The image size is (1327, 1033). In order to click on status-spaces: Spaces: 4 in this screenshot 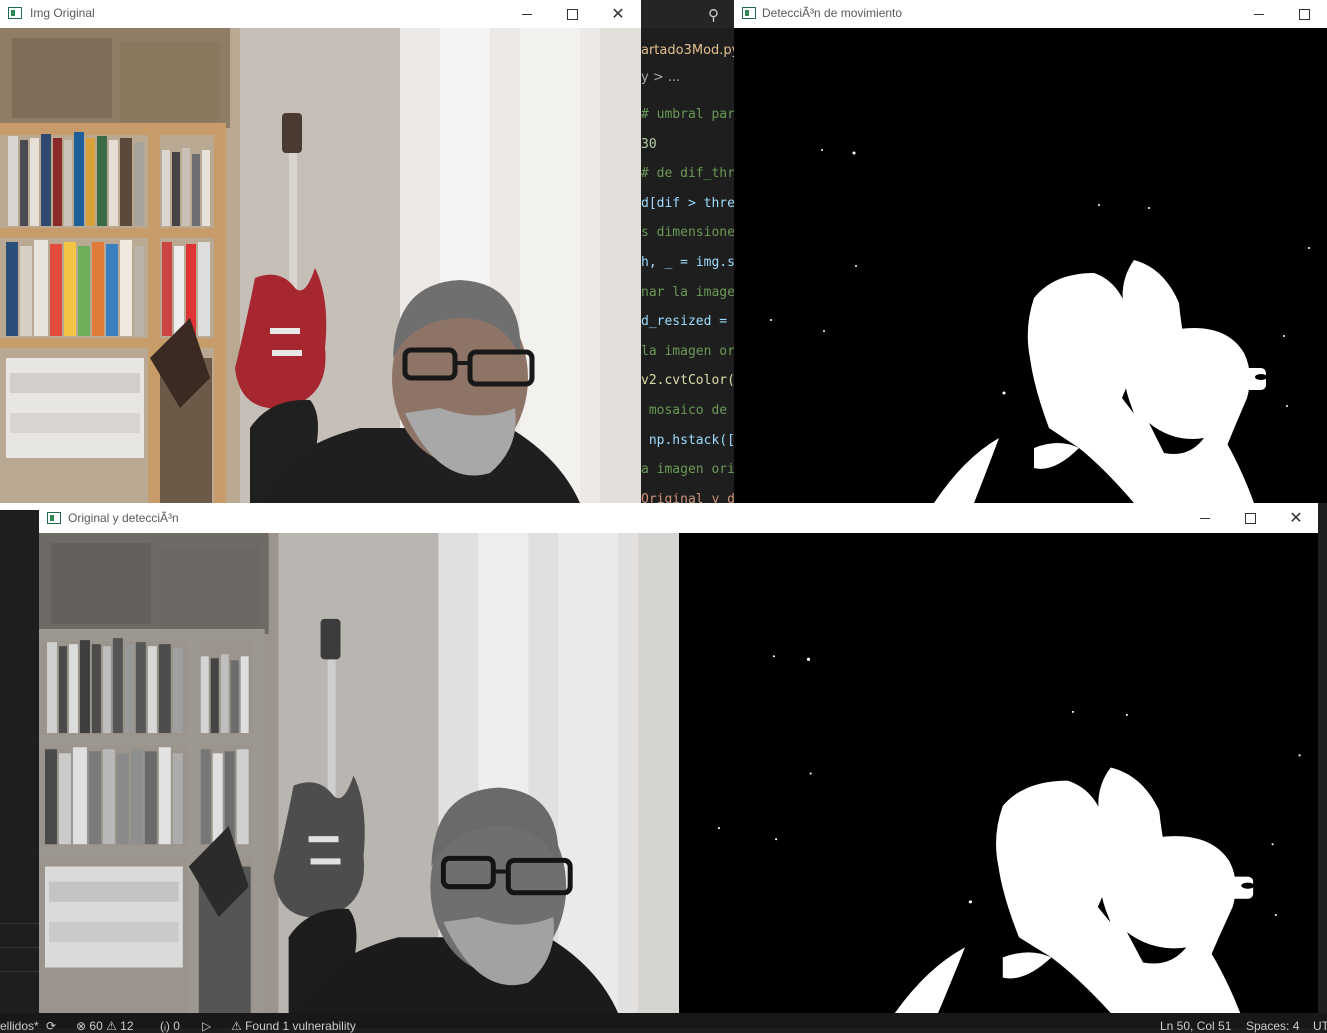, I will do `click(1272, 1026)`.